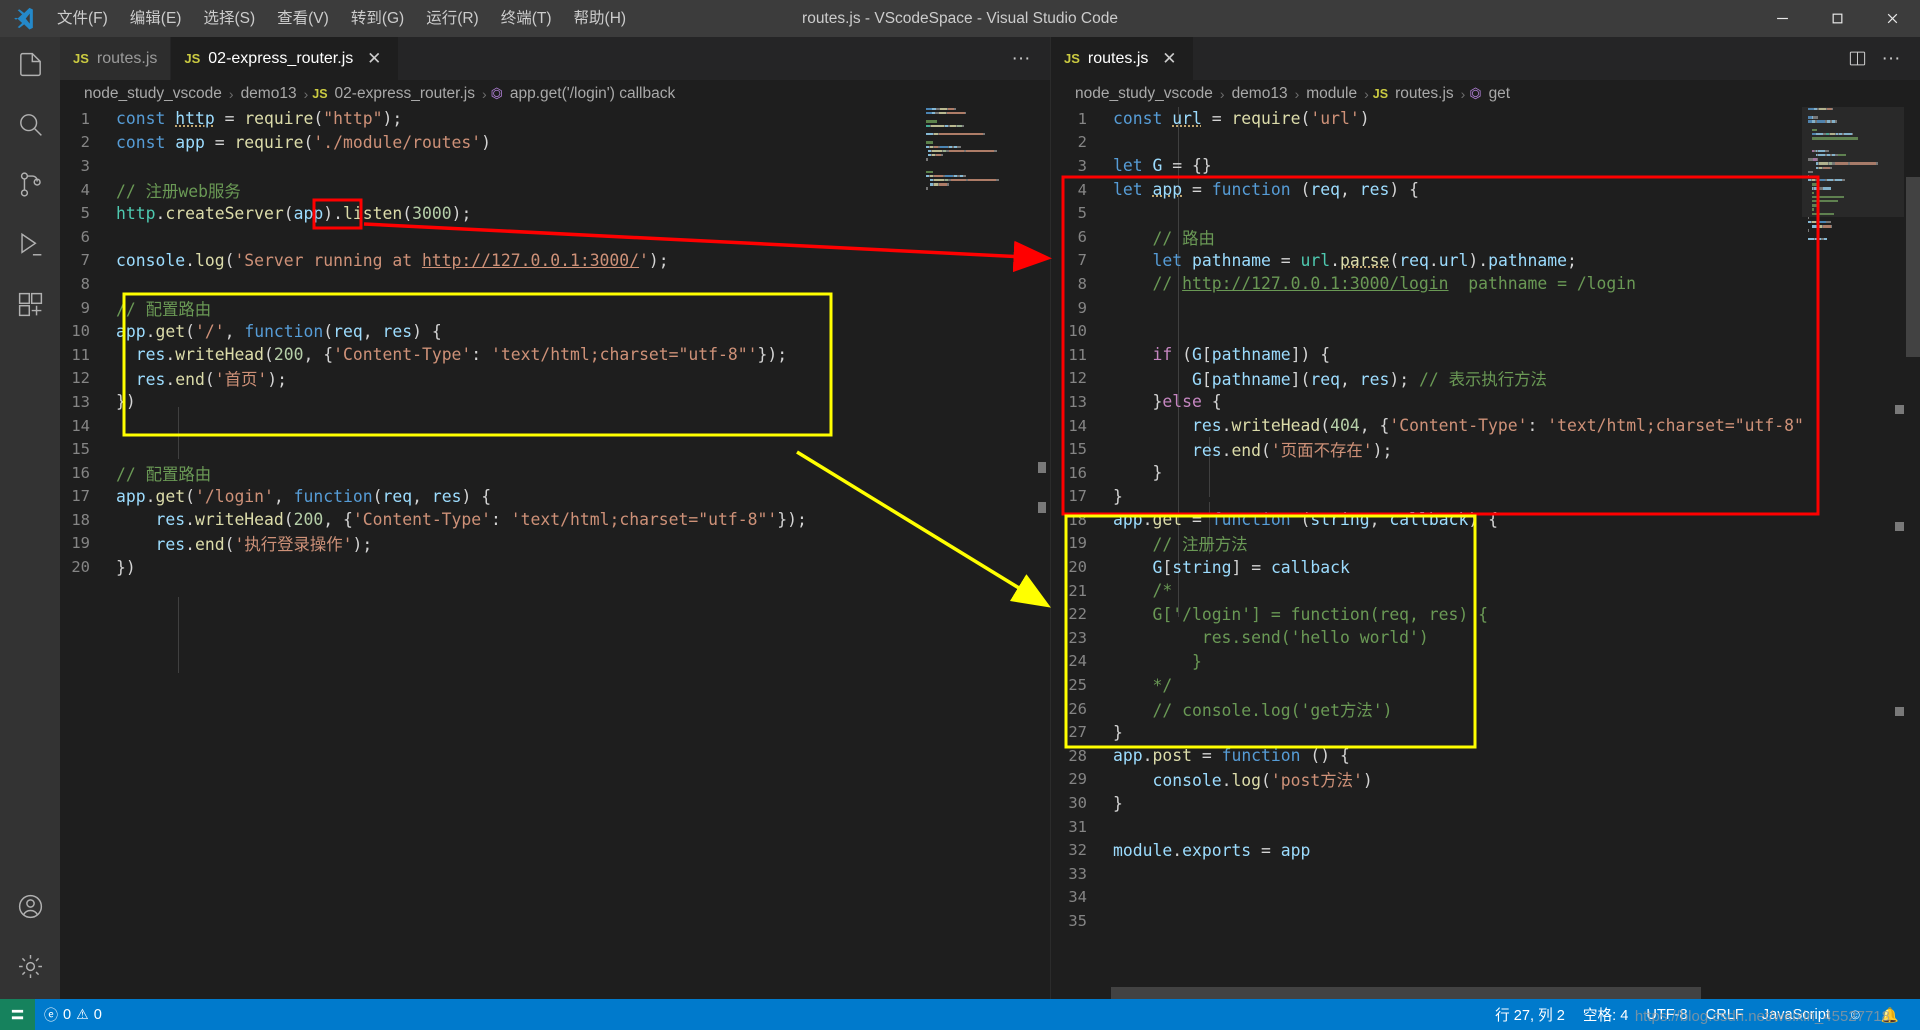 This screenshot has width=1920, height=1030. I want to click on horizontal-scrollbar, so click(1406, 993).